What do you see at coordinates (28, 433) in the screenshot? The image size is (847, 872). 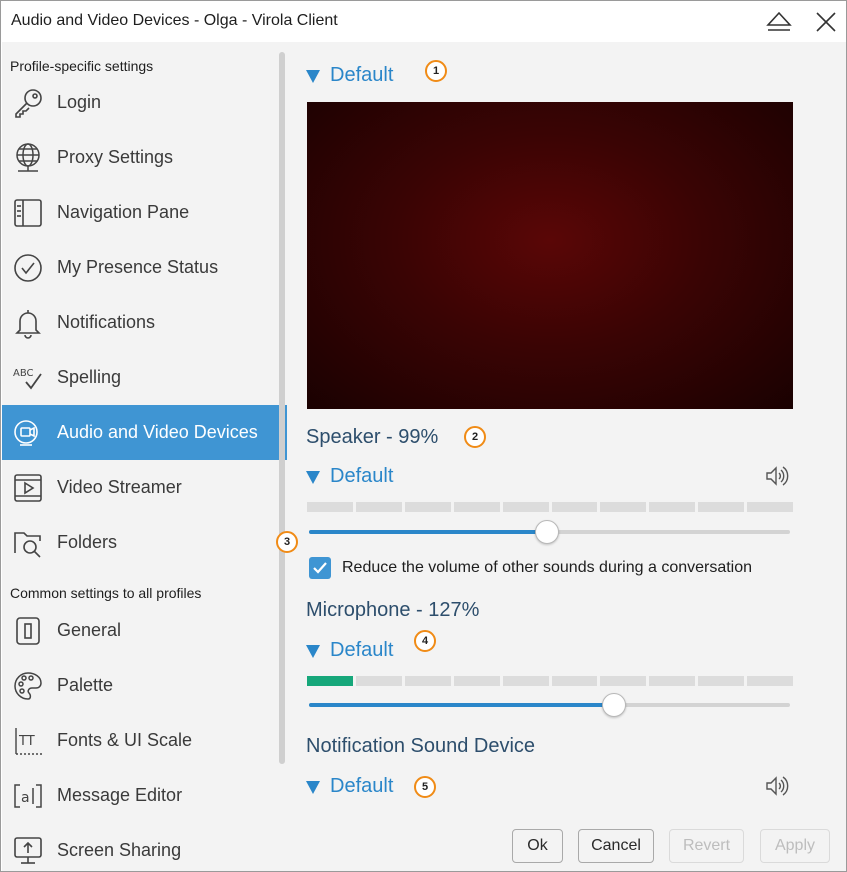 I see `webcam-icon` at bounding box center [28, 433].